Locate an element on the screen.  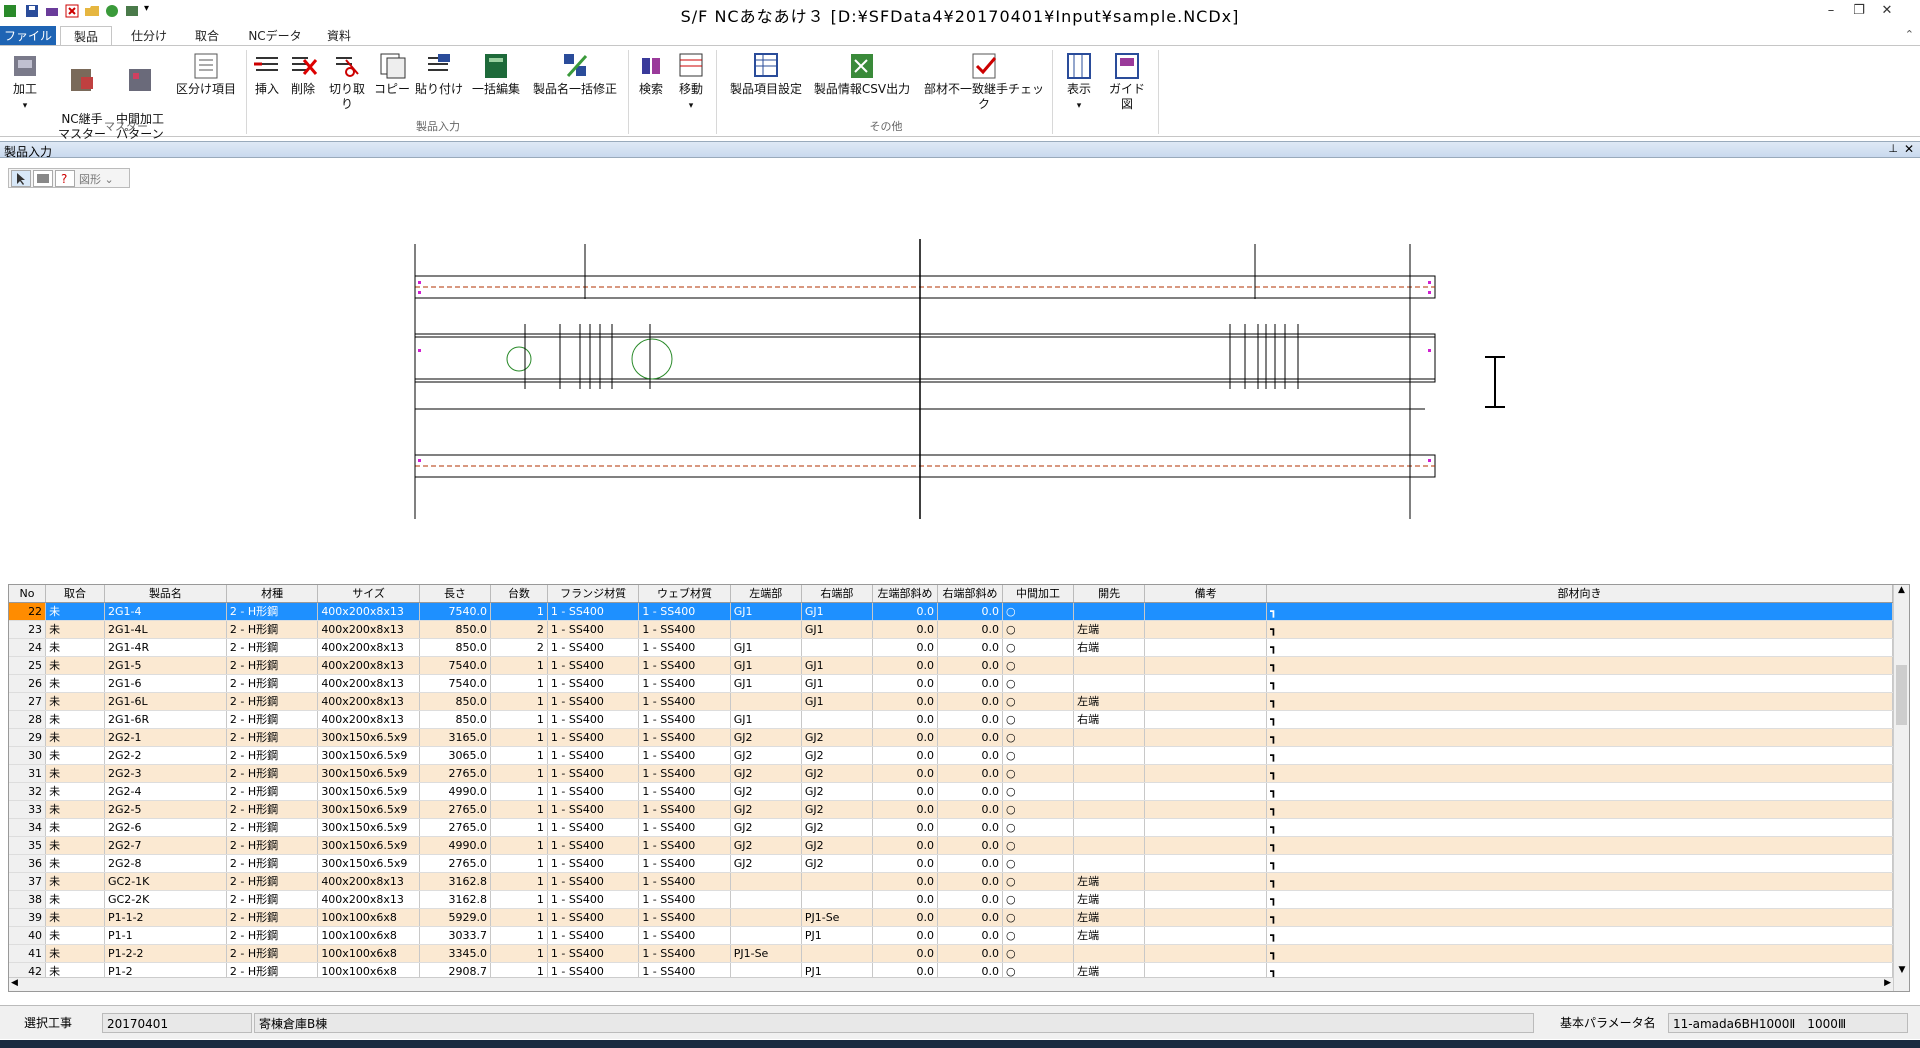
minimize-button: – is located at coordinates (1831, 11).